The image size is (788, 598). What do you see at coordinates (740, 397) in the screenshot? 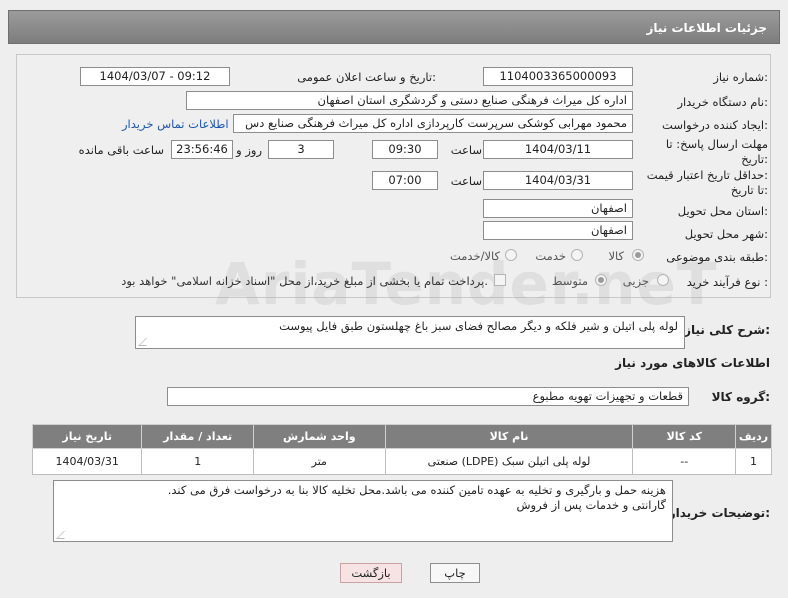
I see `goods-group-label: گروه کالا:` at bounding box center [740, 397].